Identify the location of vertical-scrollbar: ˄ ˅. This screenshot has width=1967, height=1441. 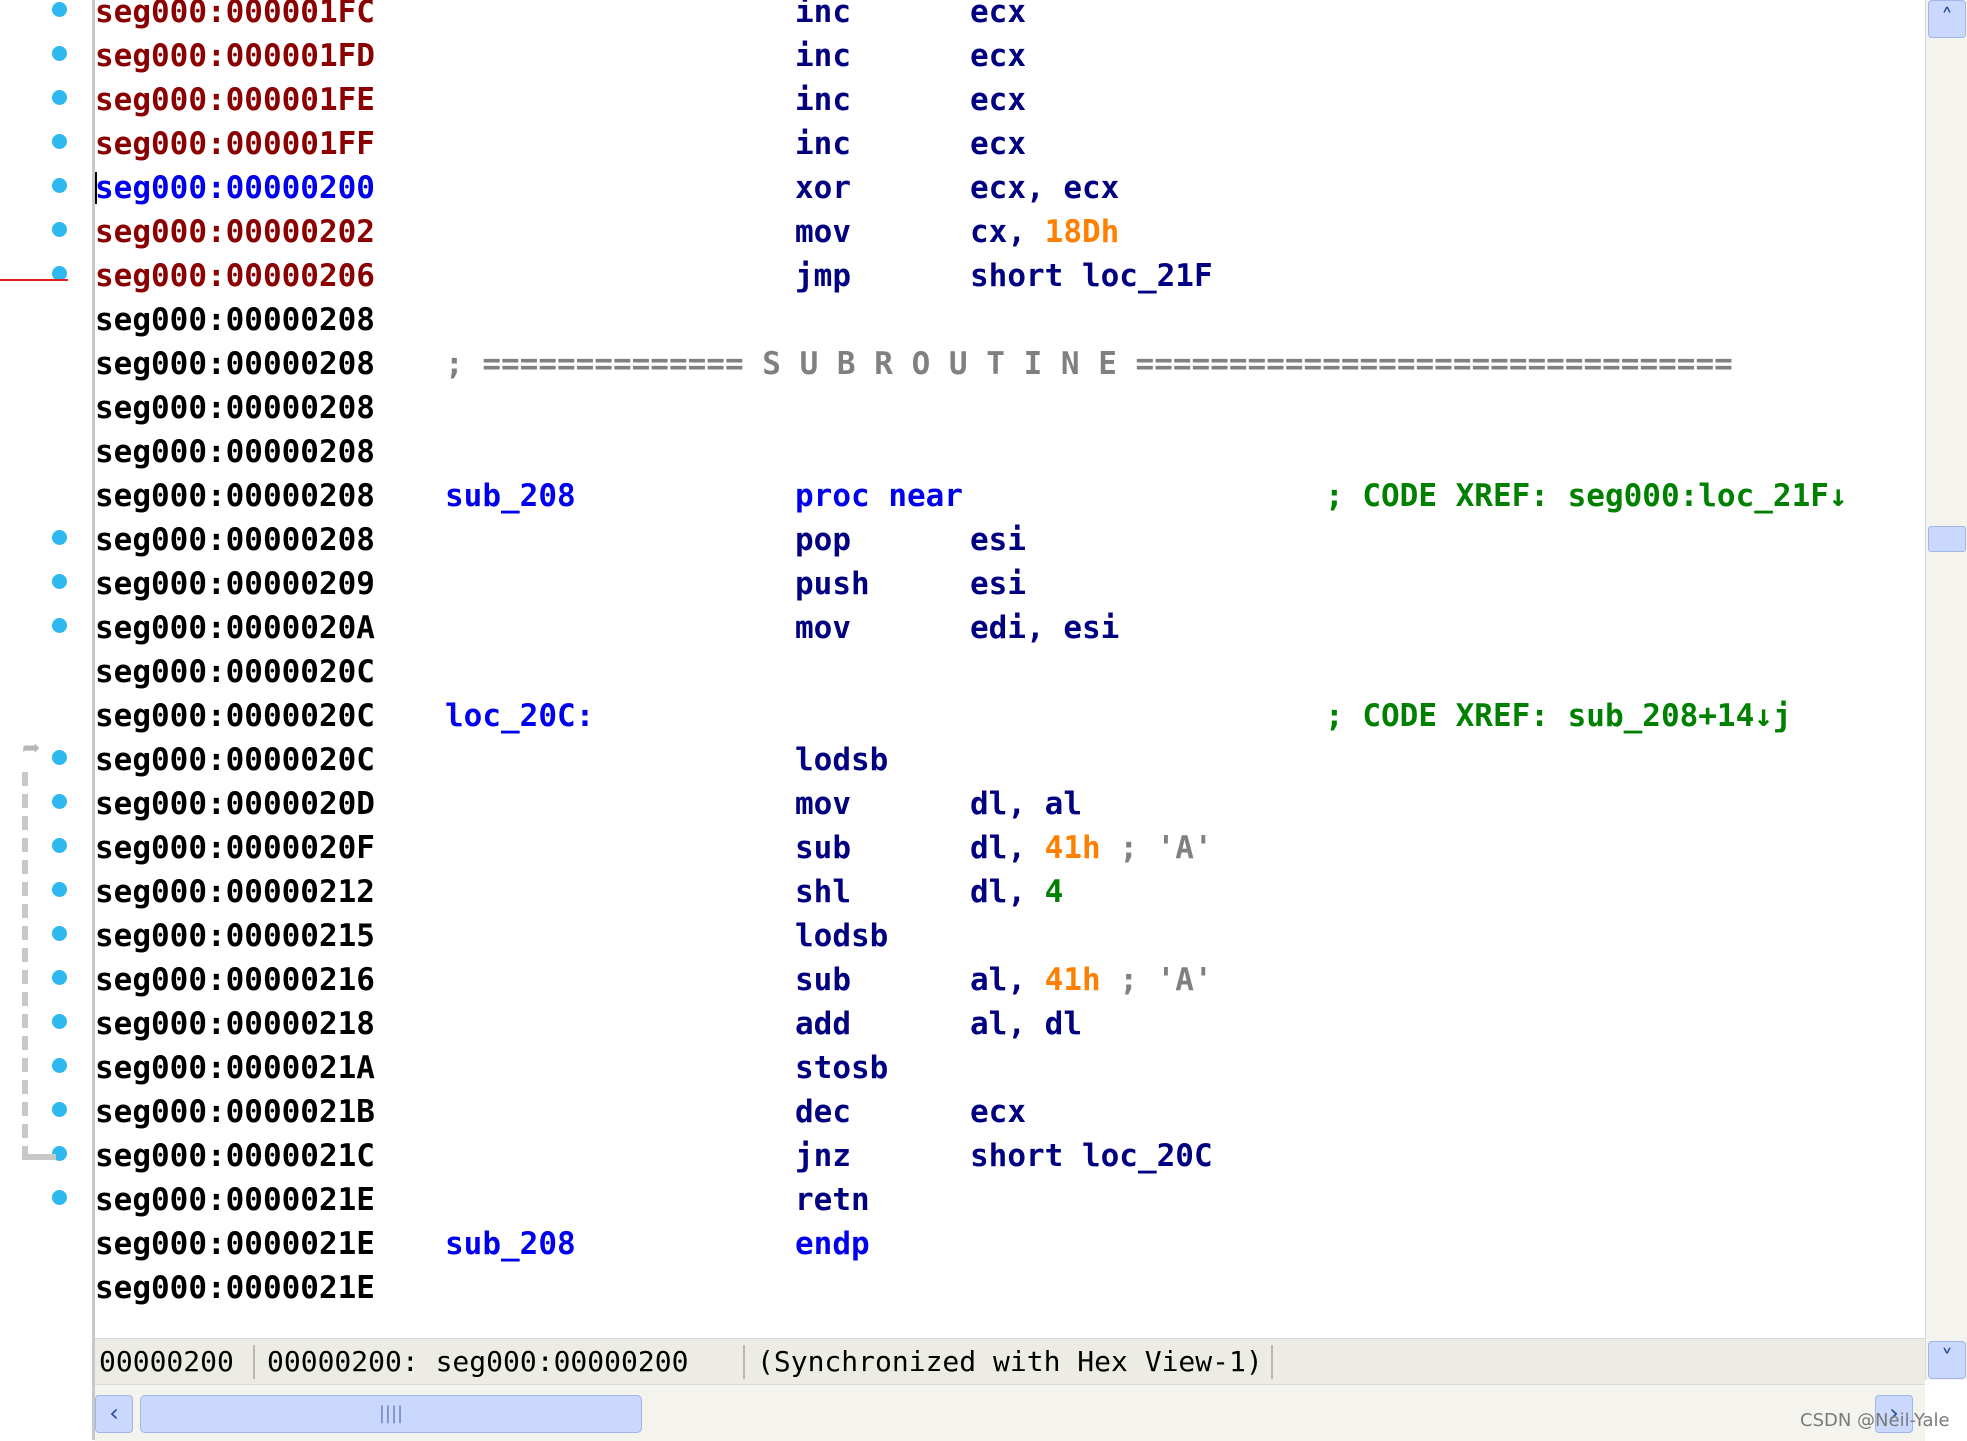
(1946, 690).